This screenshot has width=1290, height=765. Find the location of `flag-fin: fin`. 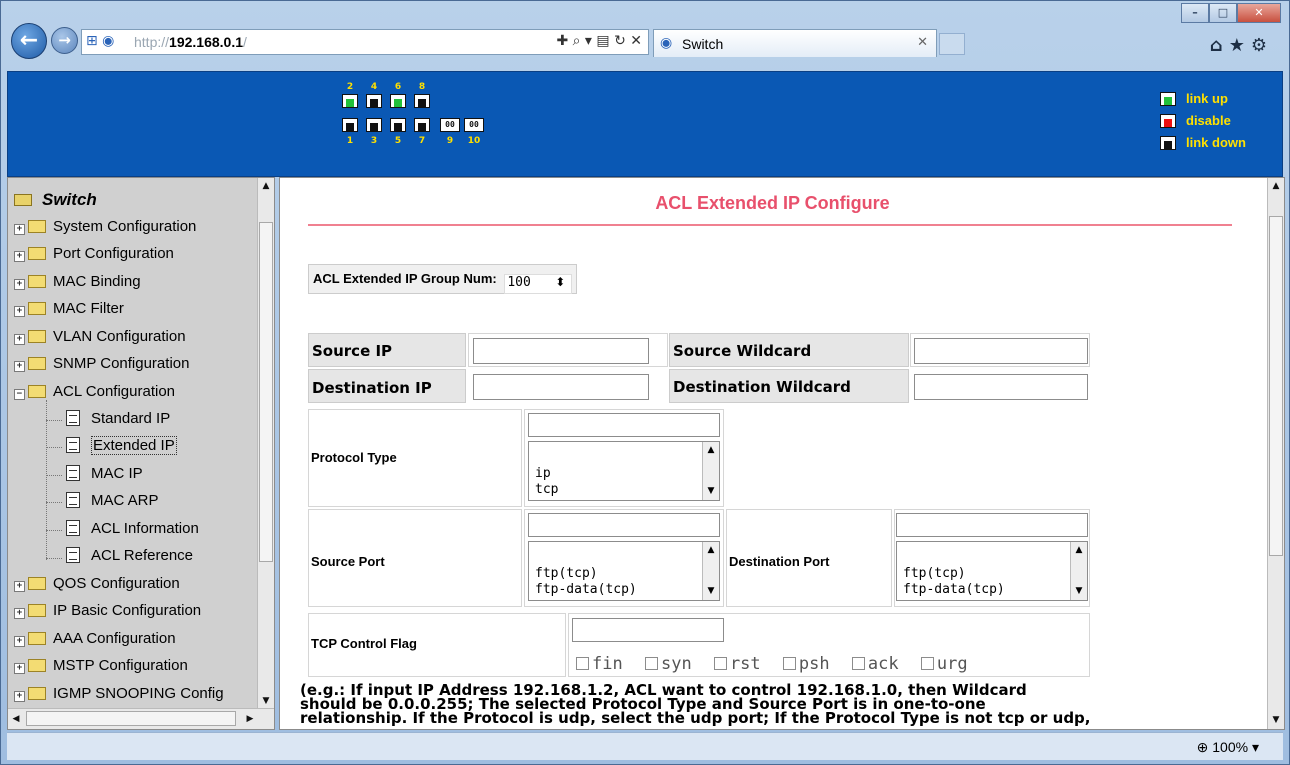

flag-fin: fin is located at coordinates (599, 664).